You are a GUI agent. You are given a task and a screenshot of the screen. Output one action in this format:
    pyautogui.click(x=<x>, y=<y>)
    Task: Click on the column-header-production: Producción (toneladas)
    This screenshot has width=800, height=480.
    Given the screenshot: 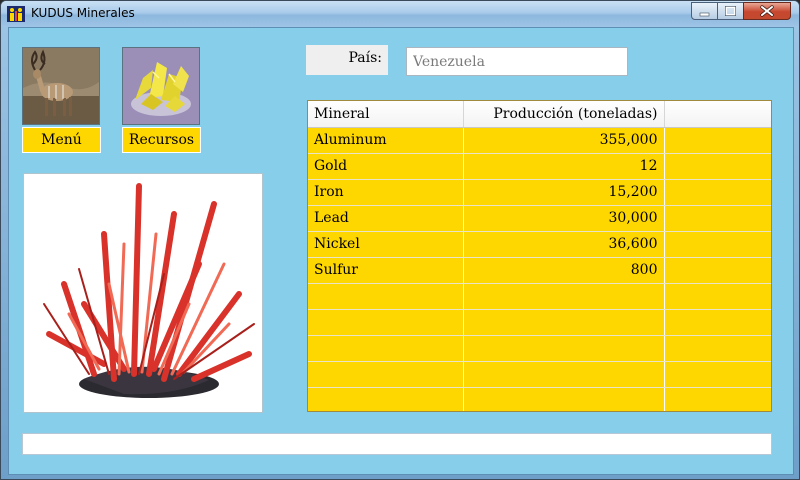 What is the action you would take?
    pyautogui.click(x=564, y=114)
    